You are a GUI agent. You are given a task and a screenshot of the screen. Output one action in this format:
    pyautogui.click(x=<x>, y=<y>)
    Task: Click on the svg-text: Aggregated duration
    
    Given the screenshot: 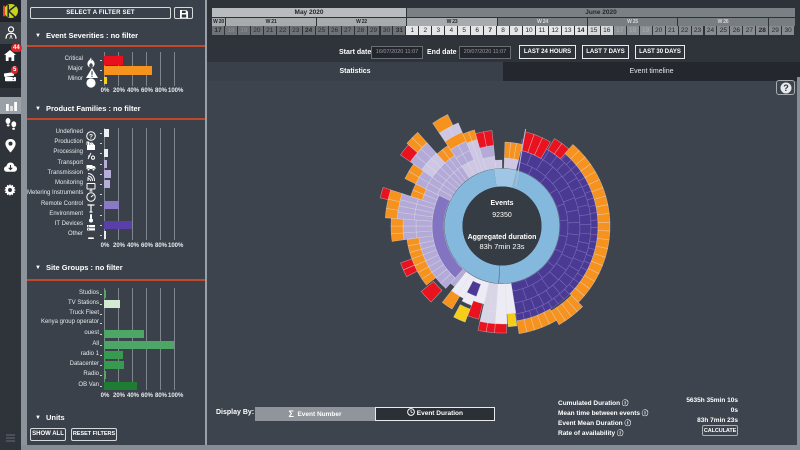 What is the action you would take?
    pyautogui.click(x=502, y=237)
    